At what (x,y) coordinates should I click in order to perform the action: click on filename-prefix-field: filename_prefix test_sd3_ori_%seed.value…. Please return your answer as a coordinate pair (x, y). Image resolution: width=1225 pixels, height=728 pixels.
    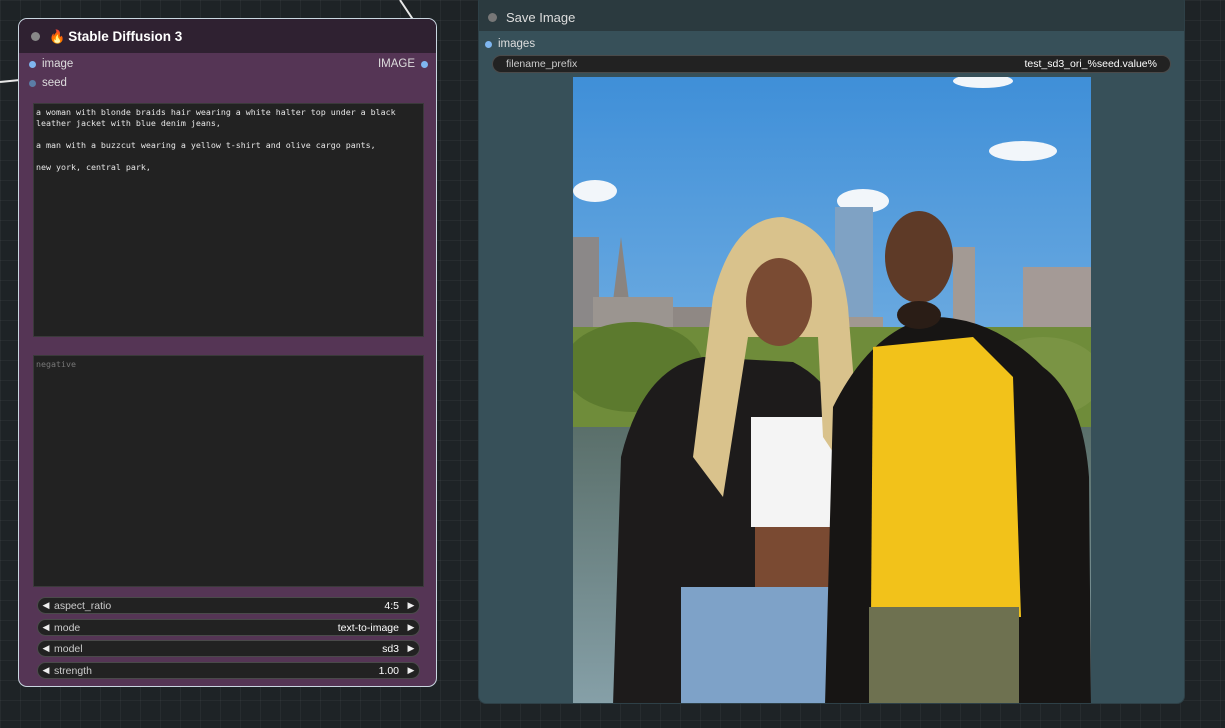
    Looking at the image, I should click on (831, 64).